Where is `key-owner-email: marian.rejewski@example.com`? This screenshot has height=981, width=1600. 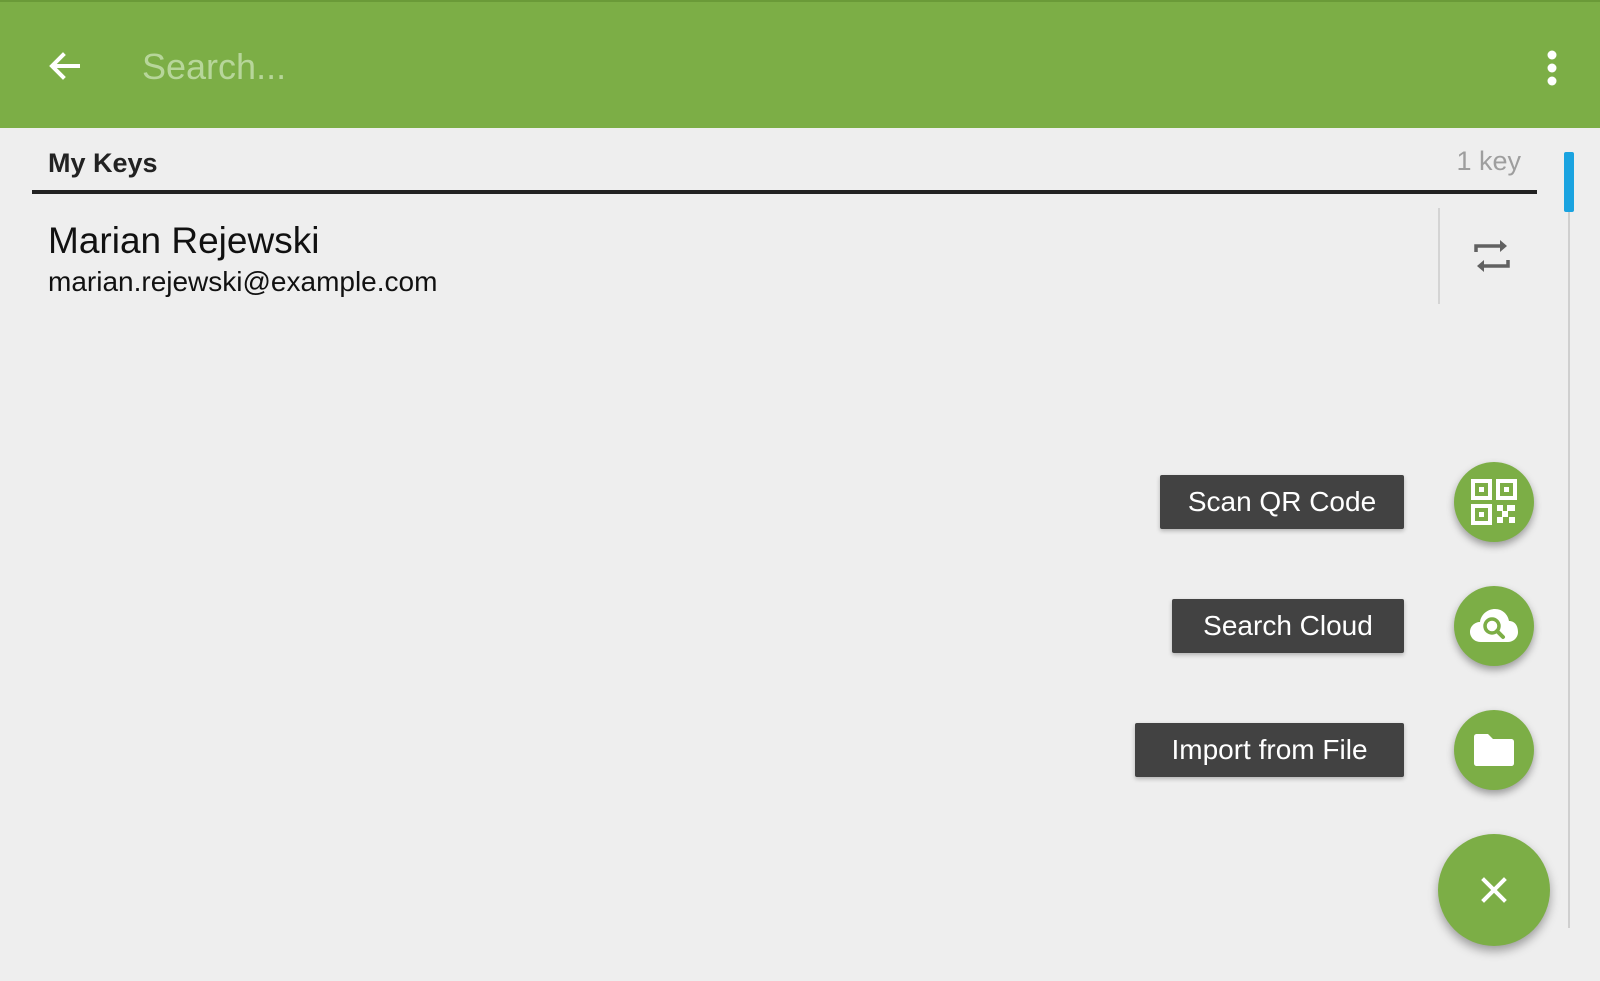
key-owner-email: marian.rejewski@example.com is located at coordinates (243, 281).